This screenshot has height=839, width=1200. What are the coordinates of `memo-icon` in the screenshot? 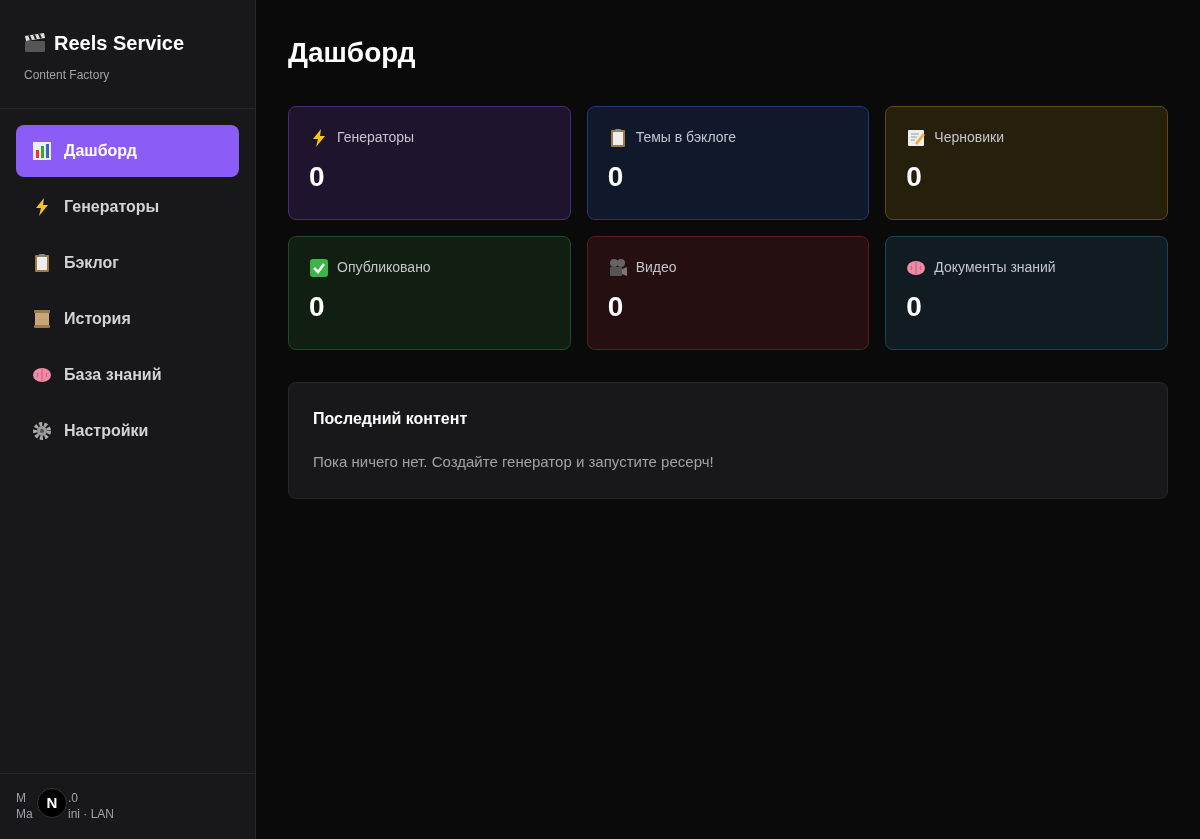 It's located at (916, 137).